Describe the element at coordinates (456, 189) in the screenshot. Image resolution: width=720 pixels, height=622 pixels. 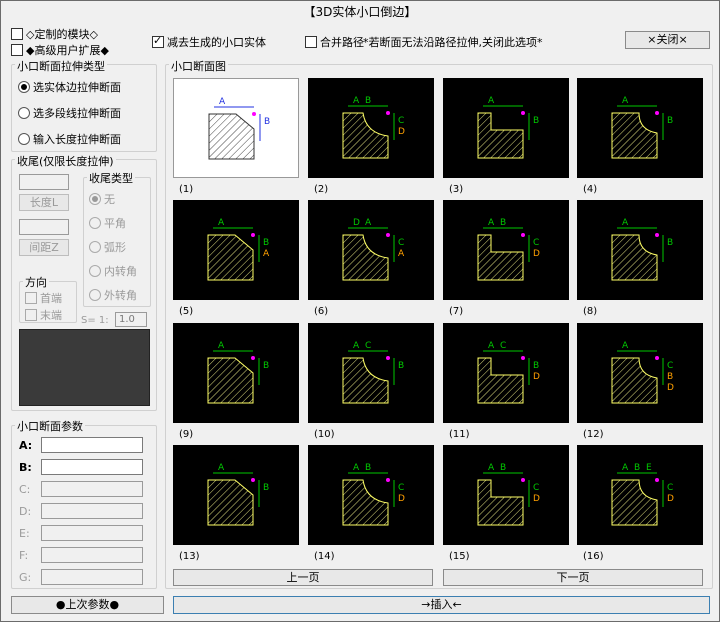
I see `section-caption: (3)` at that location.